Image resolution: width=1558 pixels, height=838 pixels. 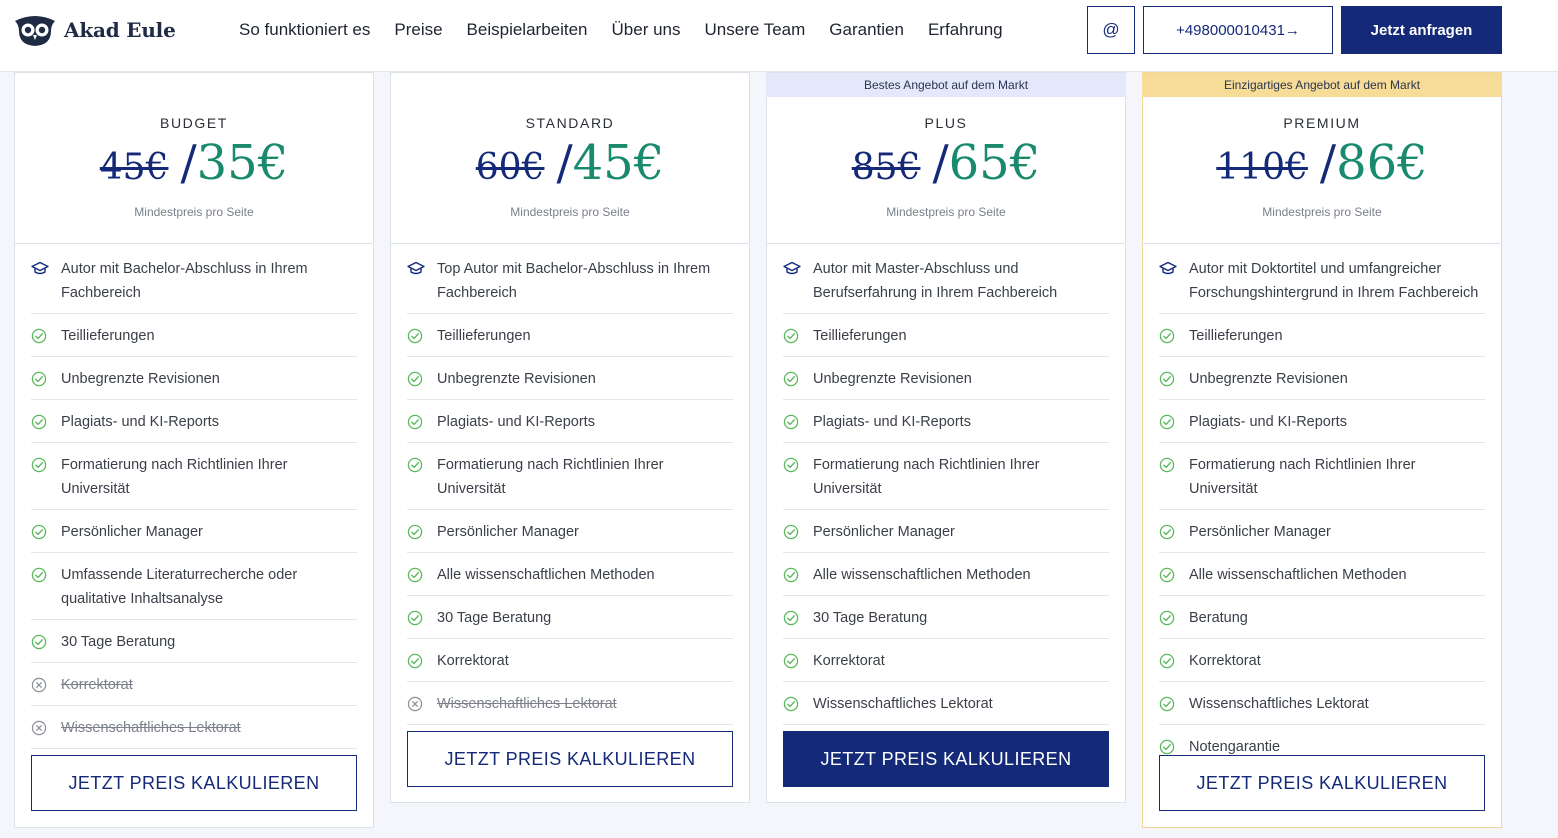 What do you see at coordinates (866, 30) in the screenshot?
I see `nav-link-garantien: Garantien` at bounding box center [866, 30].